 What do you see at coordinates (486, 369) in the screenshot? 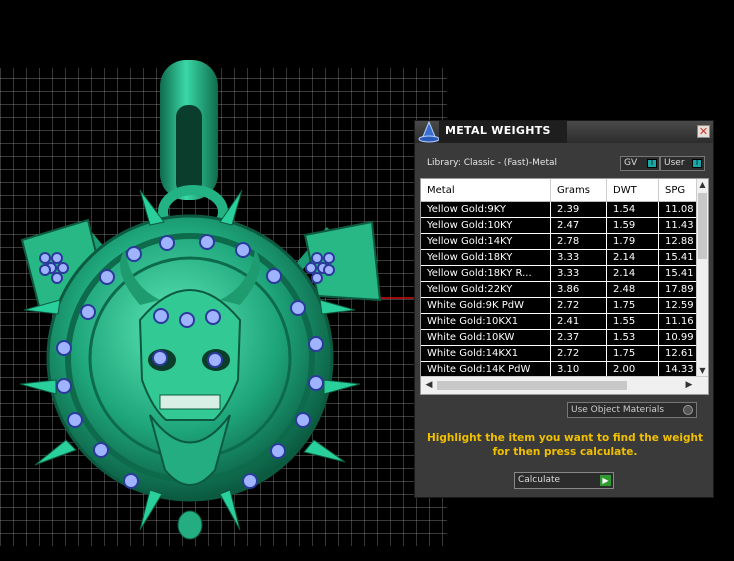
I see `metal-cell: White Gold:14K PdW` at bounding box center [486, 369].